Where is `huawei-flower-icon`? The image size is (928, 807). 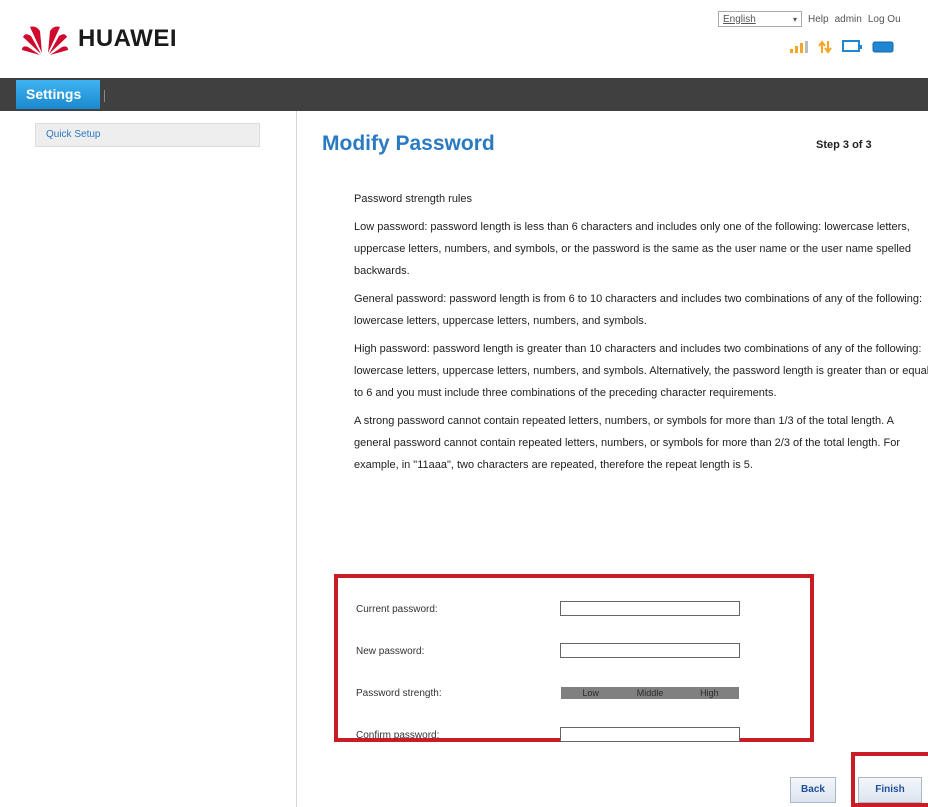
huawei-flower-icon is located at coordinates (45, 40).